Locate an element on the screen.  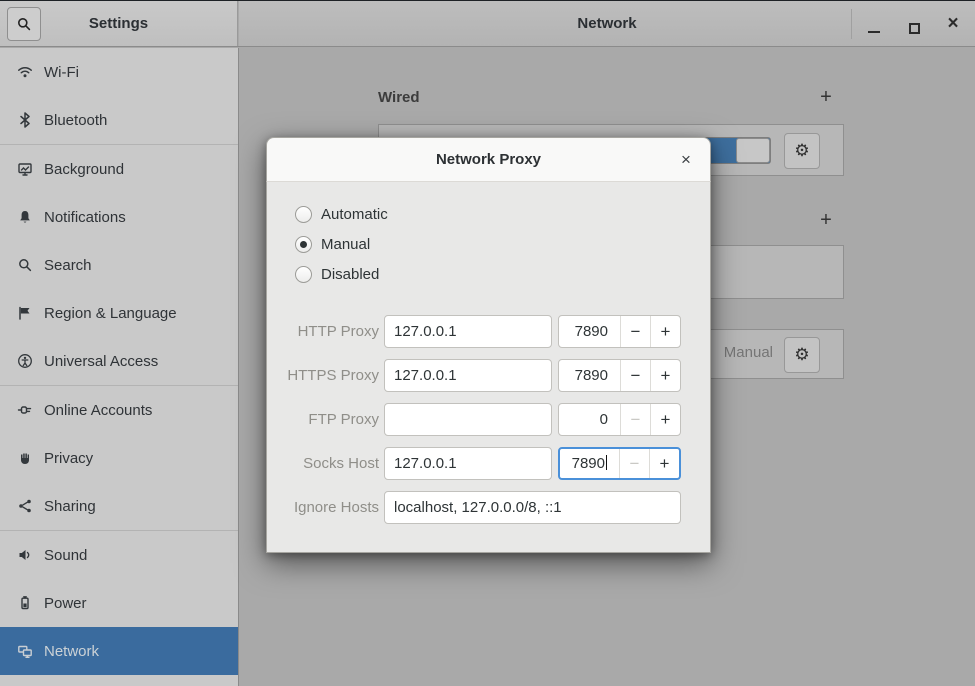
sidebar-item-label: Sharing is located at coordinates (70, 506).